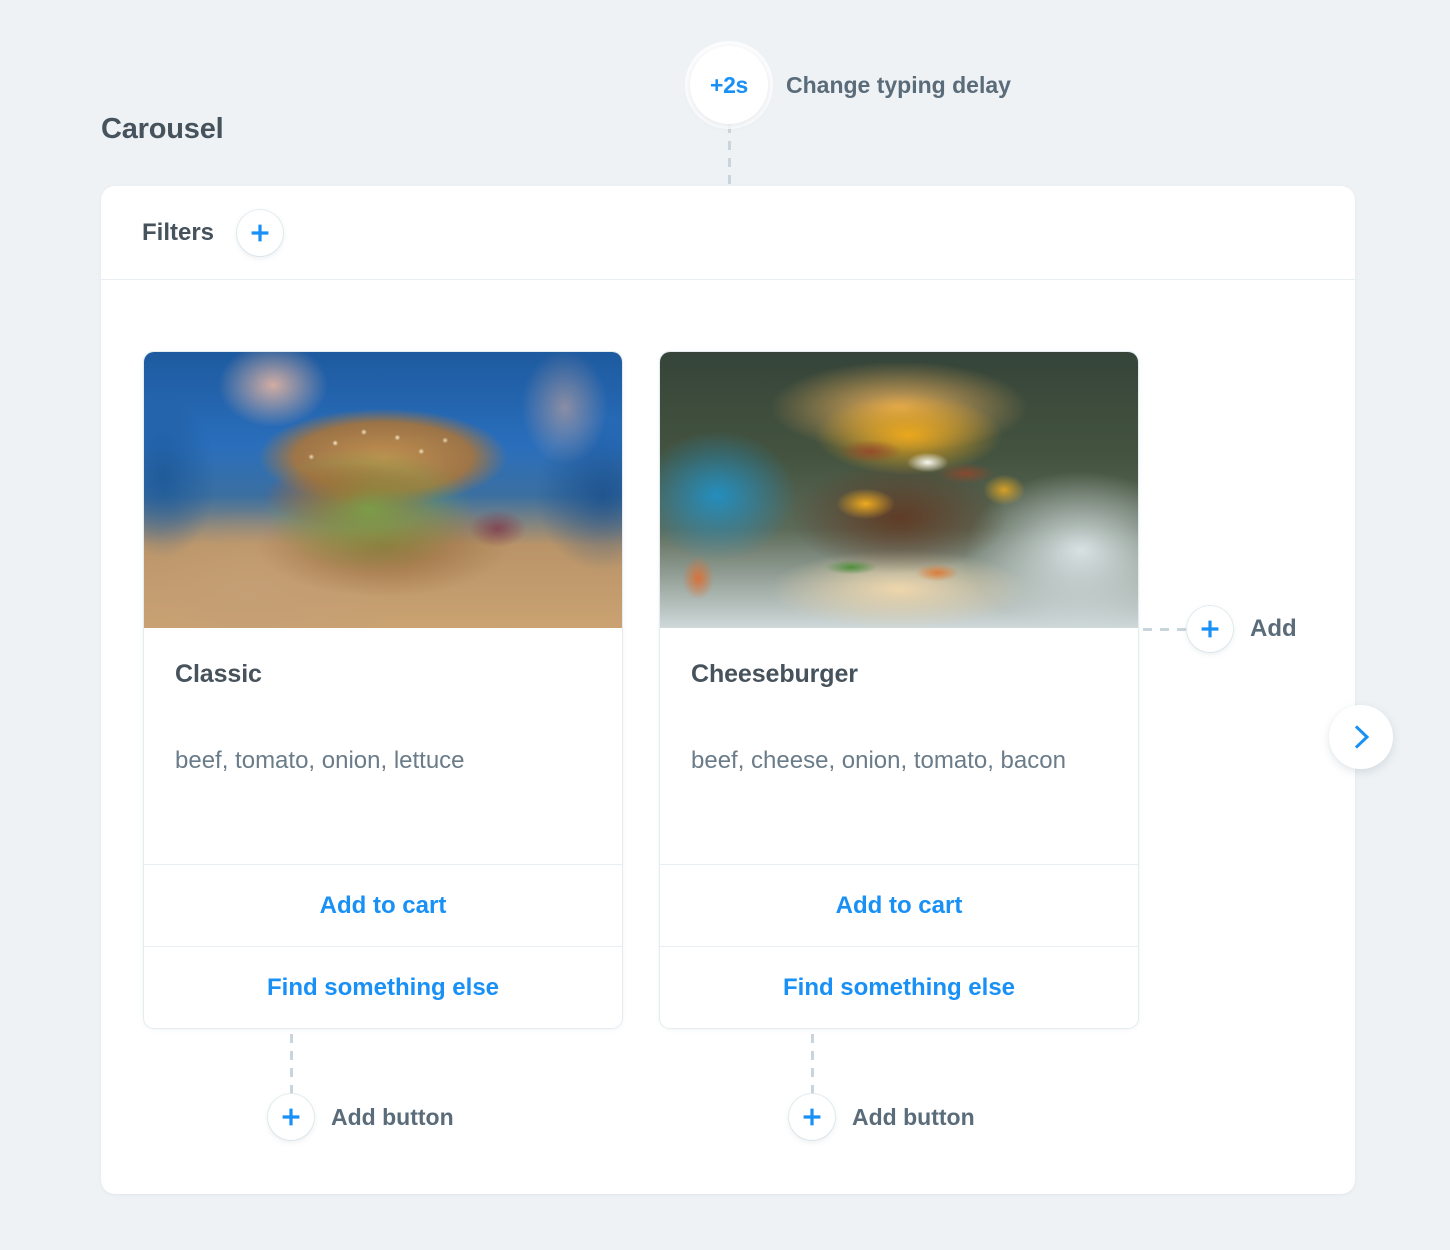 The height and width of the screenshot is (1250, 1450). I want to click on add-filter-button, so click(260, 232).